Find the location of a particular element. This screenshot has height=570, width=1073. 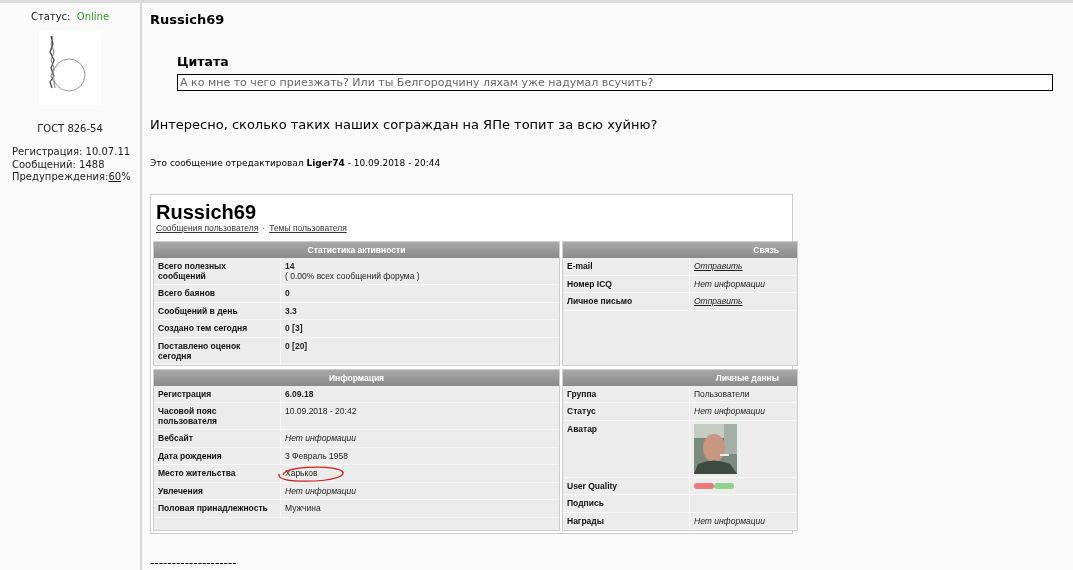

field-label: Сообщений в день is located at coordinates (217, 310).